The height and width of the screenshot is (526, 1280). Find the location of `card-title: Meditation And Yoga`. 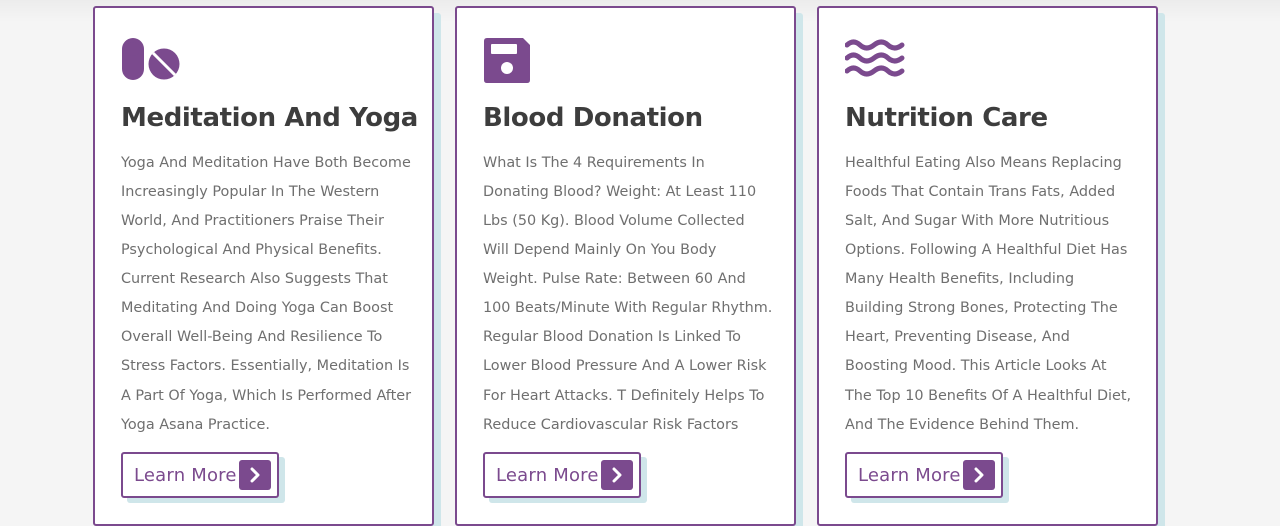

card-title: Meditation And Yoga is located at coordinates (269, 118).